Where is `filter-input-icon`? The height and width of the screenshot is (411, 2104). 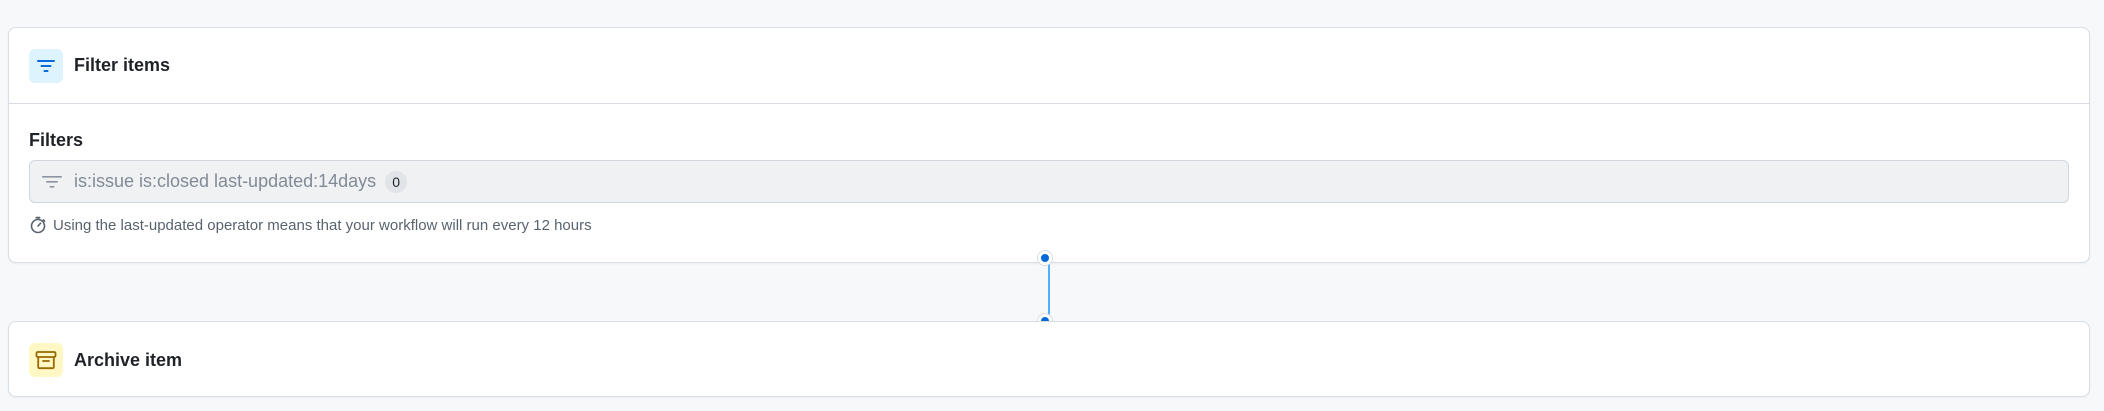 filter-input-icon is located at coordinates (52, 182).